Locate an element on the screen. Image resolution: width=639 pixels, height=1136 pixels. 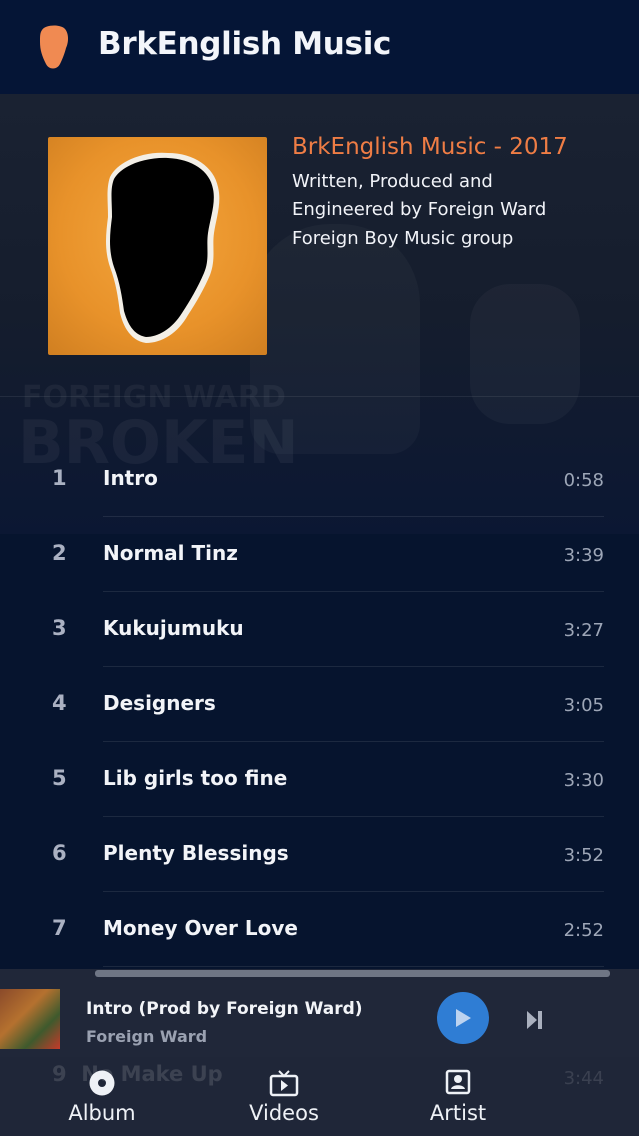
track-duration: 0:58 is located at coordinates (583, 480).